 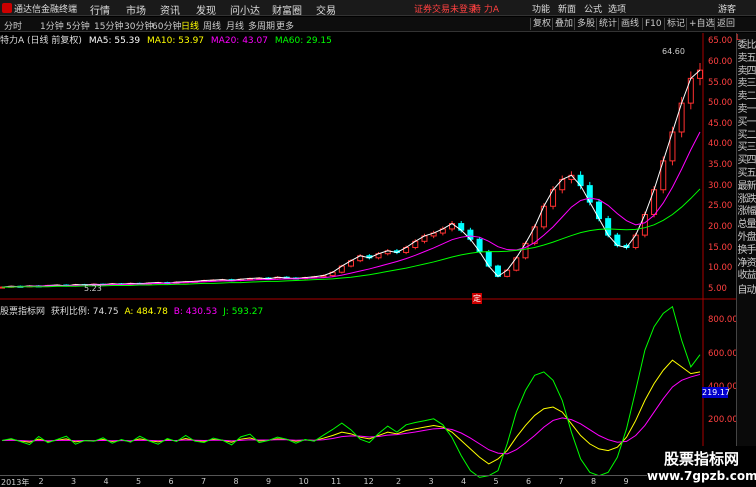 What do you see at coordinates (93, 288) in the screenshot?
I see `low-price-label: 5.23` at bounding box center [93, 288].